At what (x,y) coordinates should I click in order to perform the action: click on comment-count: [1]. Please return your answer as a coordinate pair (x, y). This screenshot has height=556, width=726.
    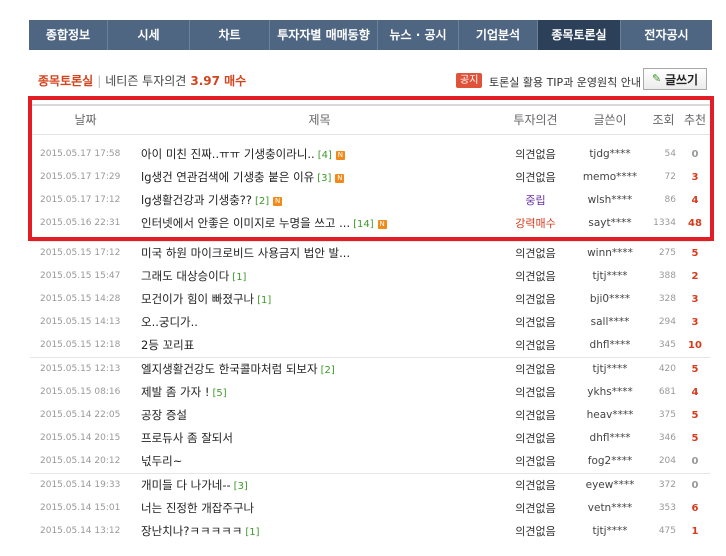
    Looking at the image, I should click on (264, 300).